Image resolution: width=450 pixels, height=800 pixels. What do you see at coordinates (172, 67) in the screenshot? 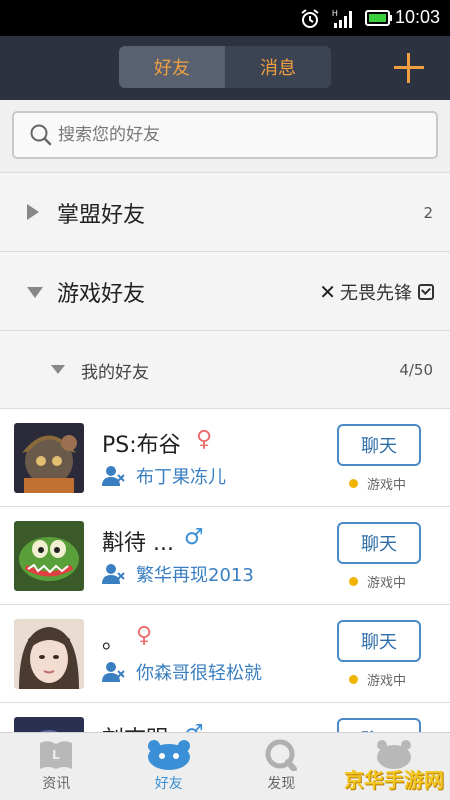
I see `tab-friends: 好友` at bounding box center [172, 67].